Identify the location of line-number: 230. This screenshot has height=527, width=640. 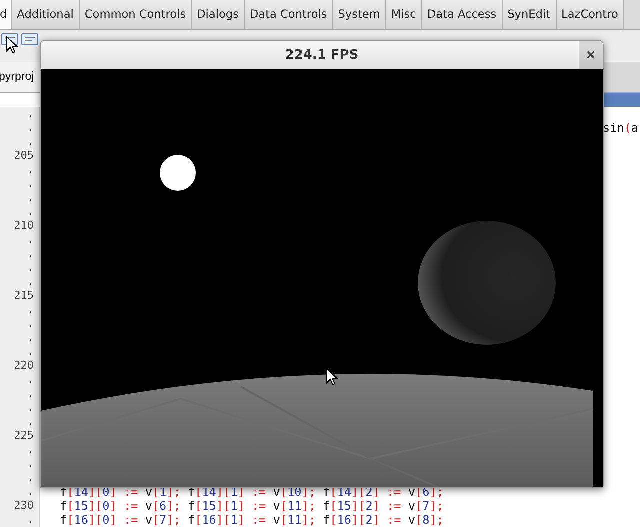
(24, 506).